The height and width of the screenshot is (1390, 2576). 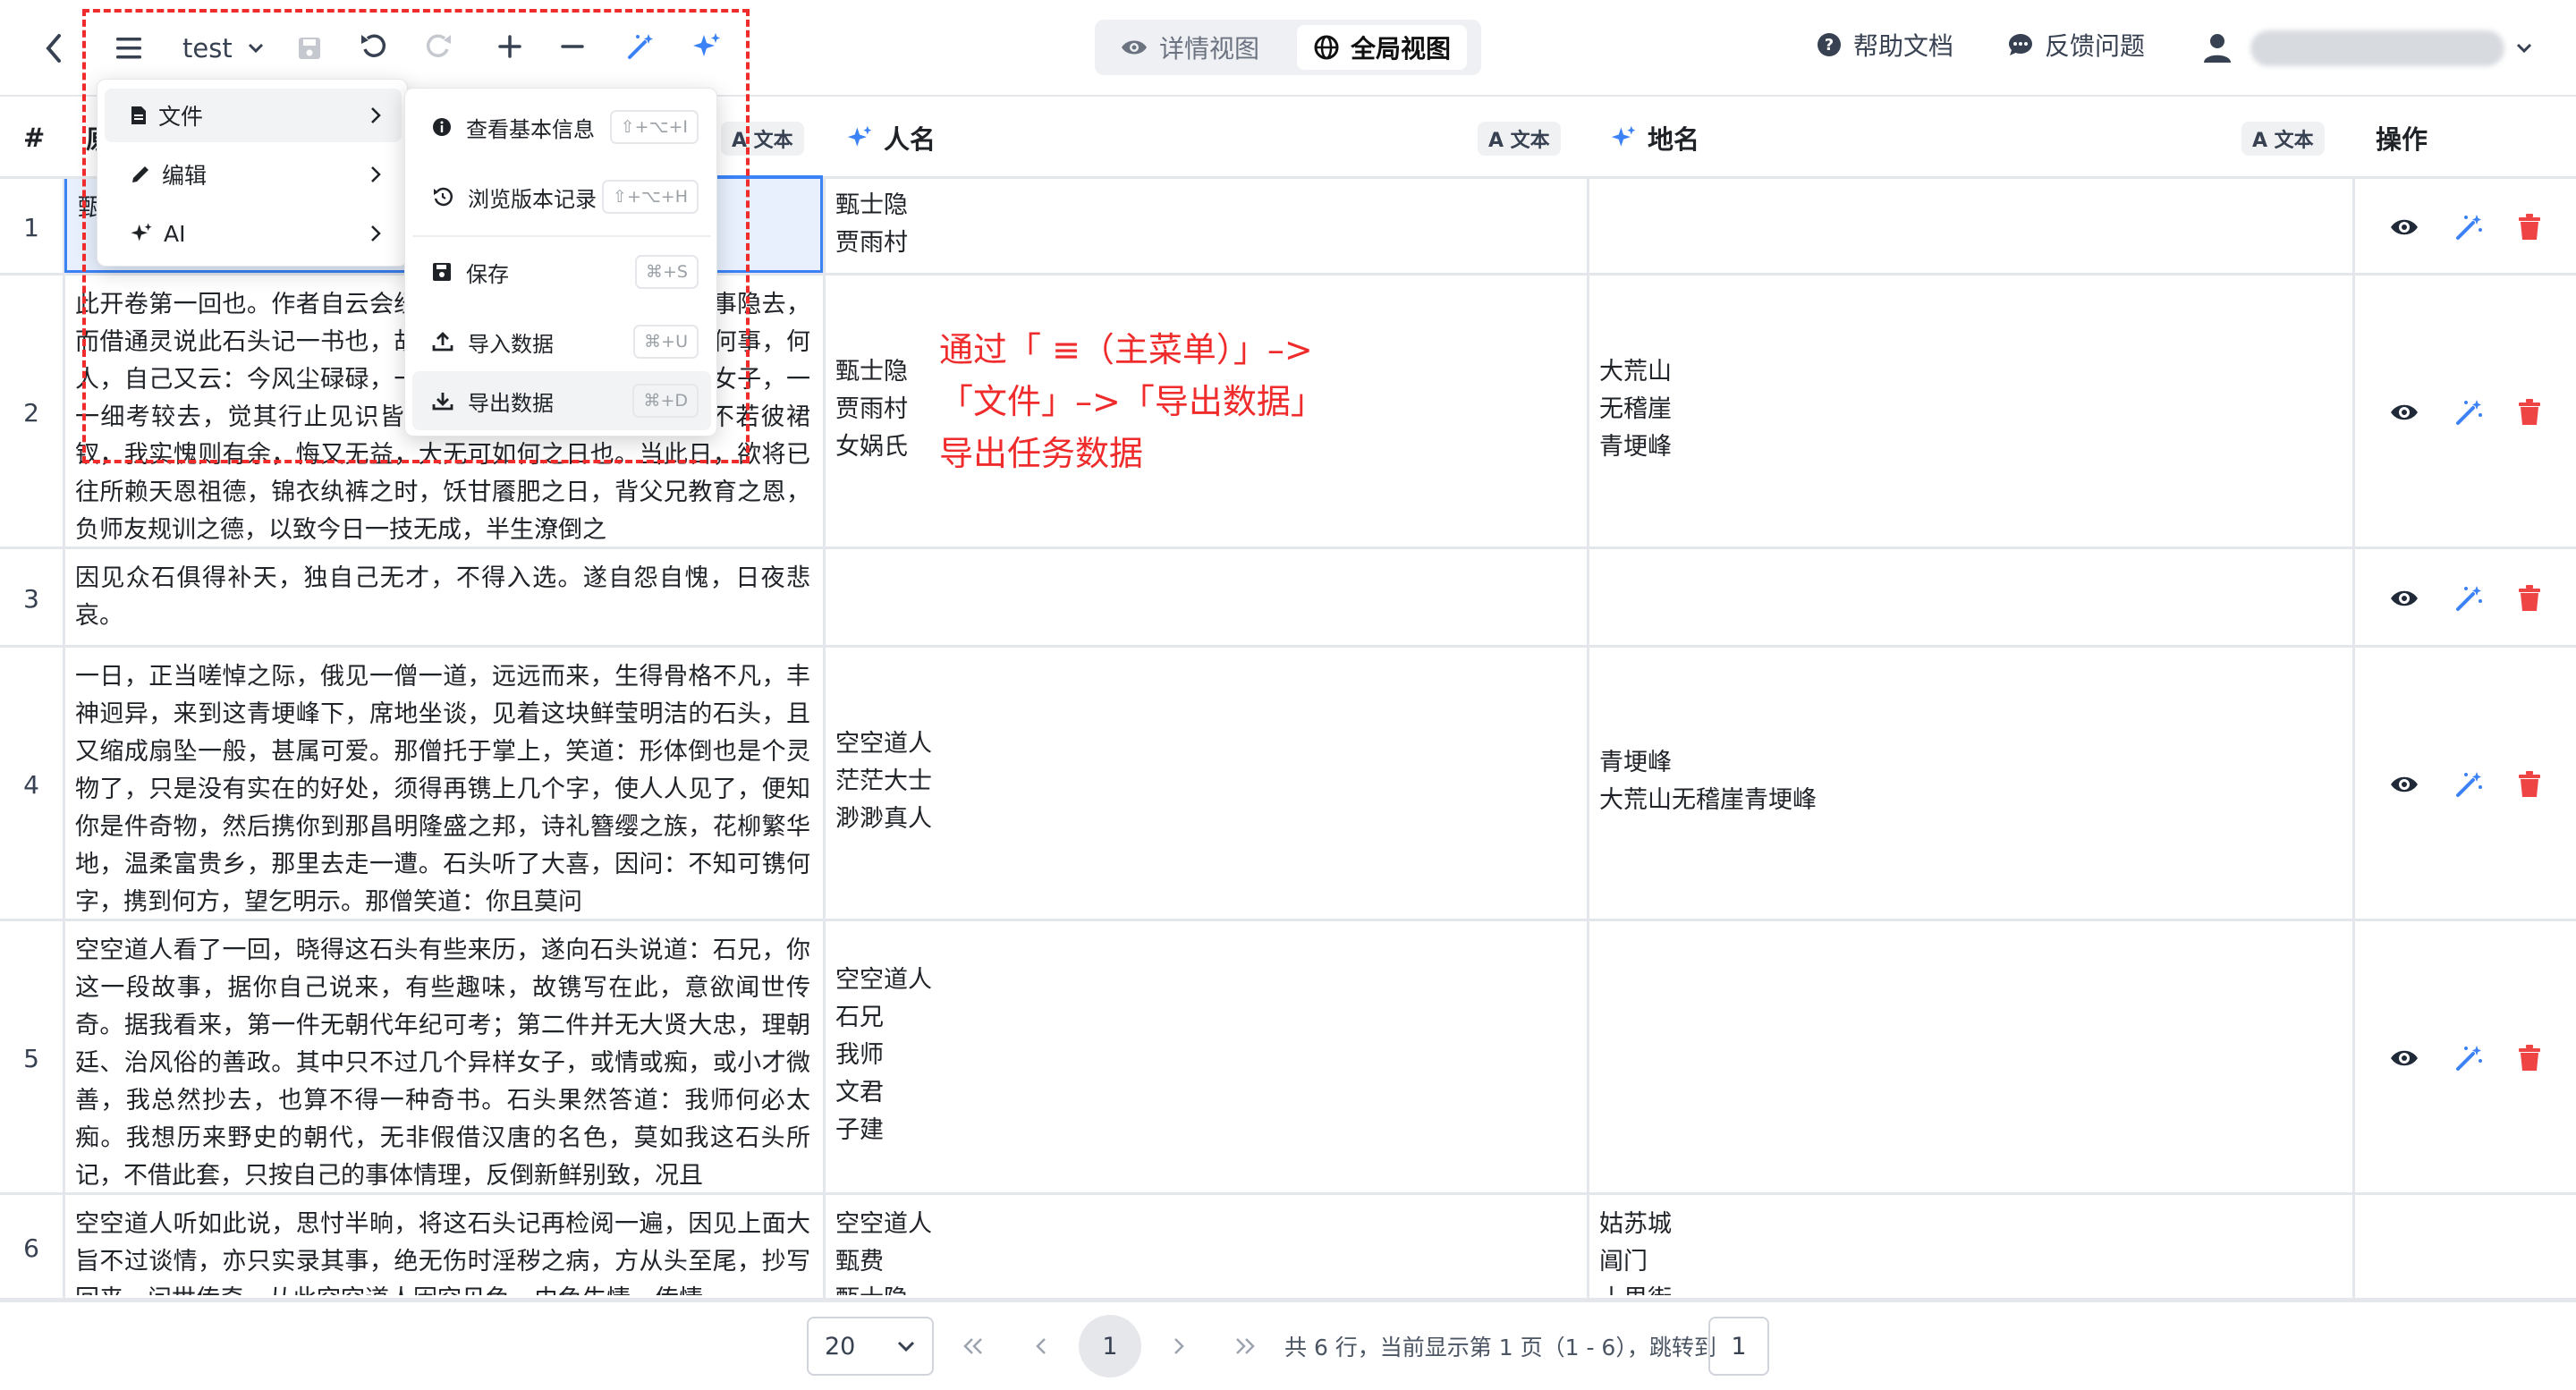 What do you see at coordinates (1970, 409) in the screenshot?
I see `cell-place: 大荒山 无稽崖 青埂峰` at bounding box center [1970, 409].